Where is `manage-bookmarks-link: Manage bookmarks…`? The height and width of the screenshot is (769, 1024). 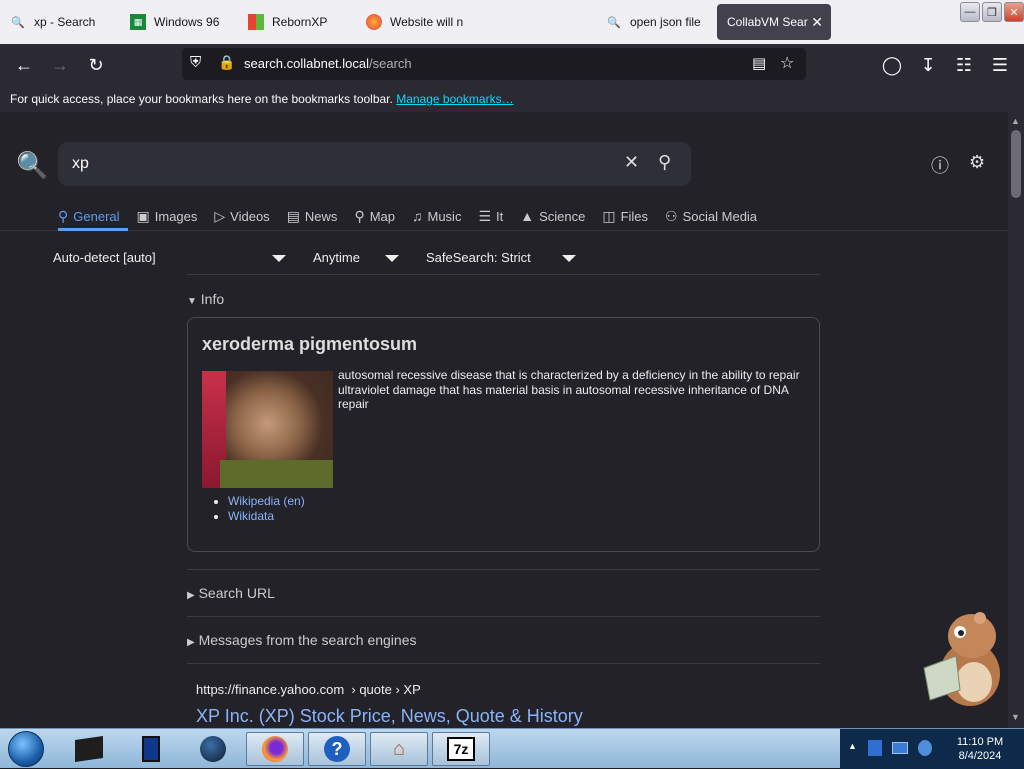 manage-bookmarks-link: Manage bookmarks… is located at coordinates (454, 99).